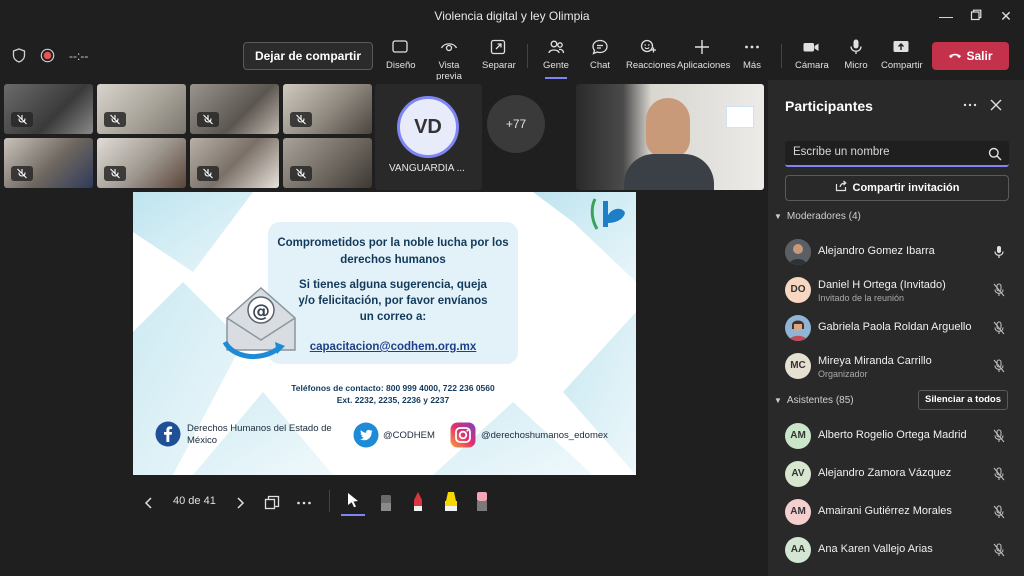 This screenshot has height=576, width=1024. I want to click on preview-label: Vista previa, so click(449, 71).